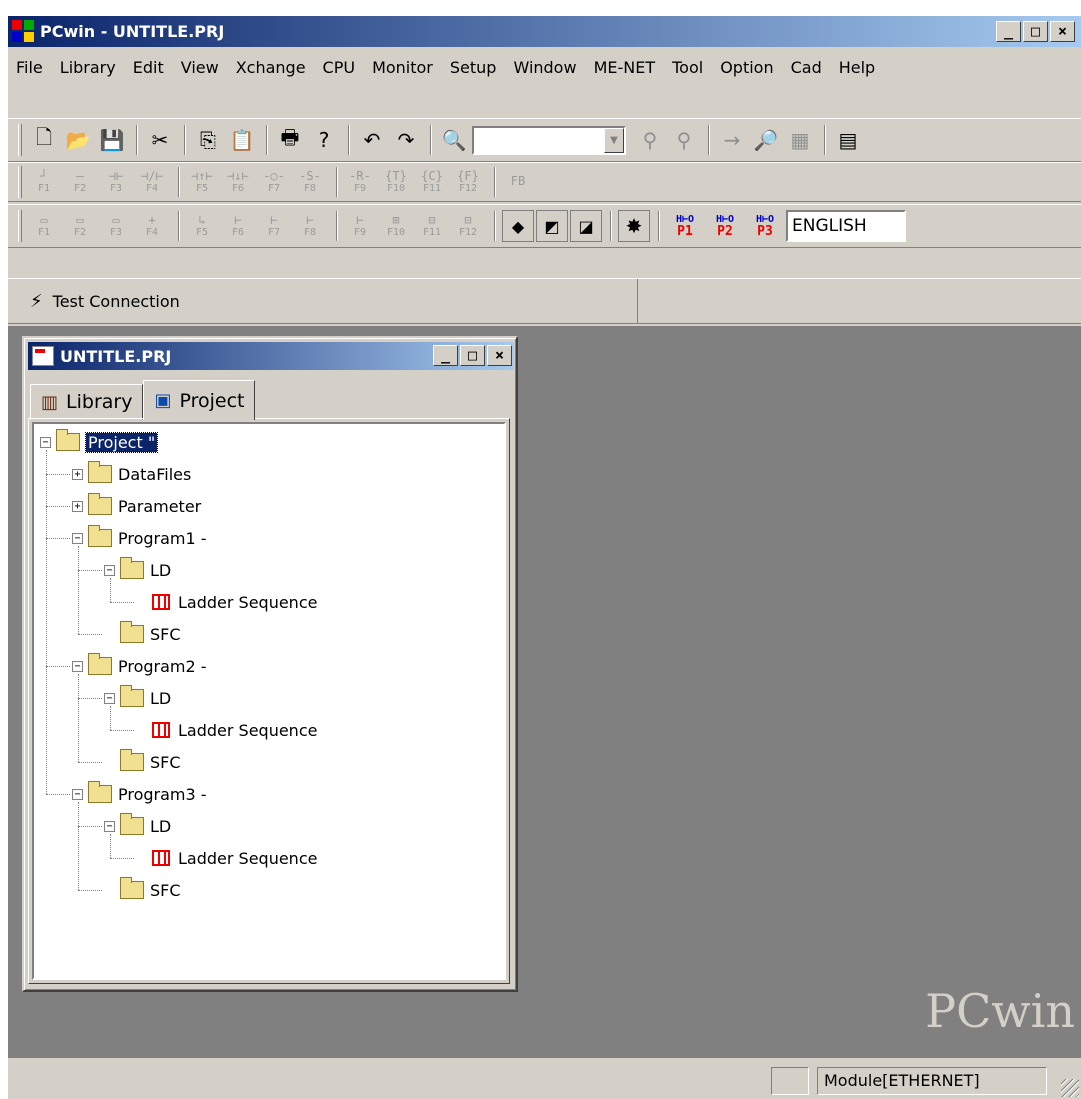  Describe the element at coordinates (725, 226) in the screenshot. I see `p2-button: H⊢O P2` at that location.